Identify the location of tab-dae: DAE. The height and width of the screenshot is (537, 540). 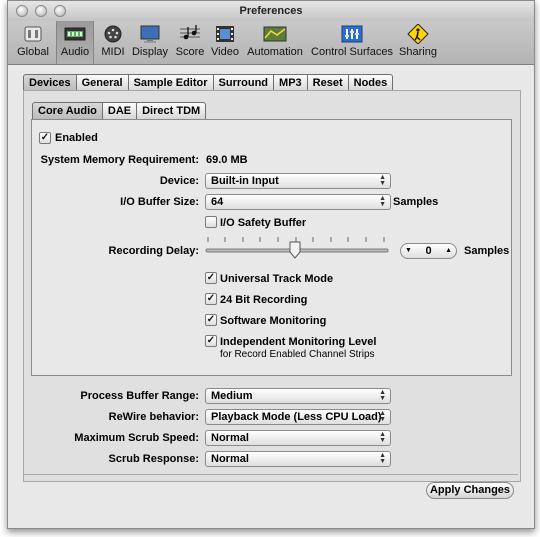
(120, 111).